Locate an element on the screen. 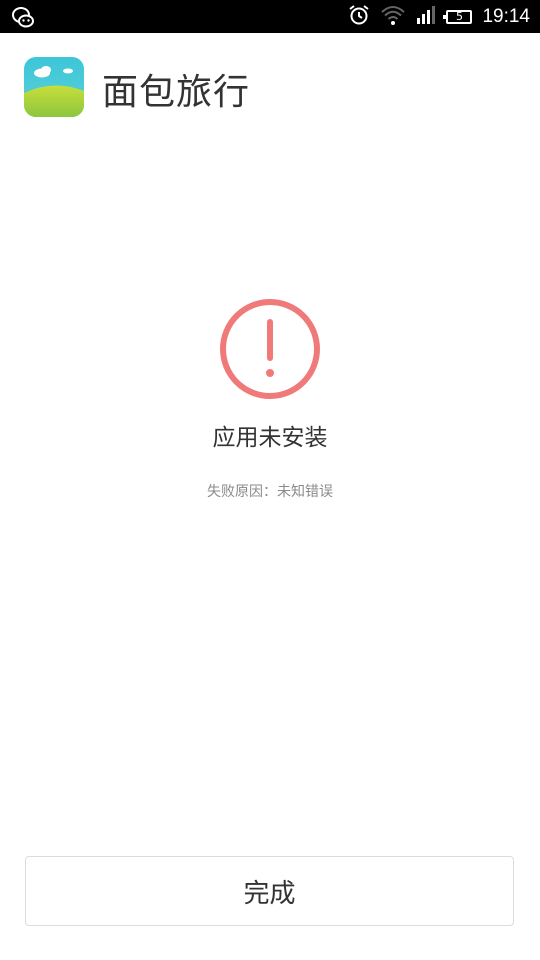 This screenshot has width=540, height=960. error-exclamation-icon is located at coordinates (270, 349).